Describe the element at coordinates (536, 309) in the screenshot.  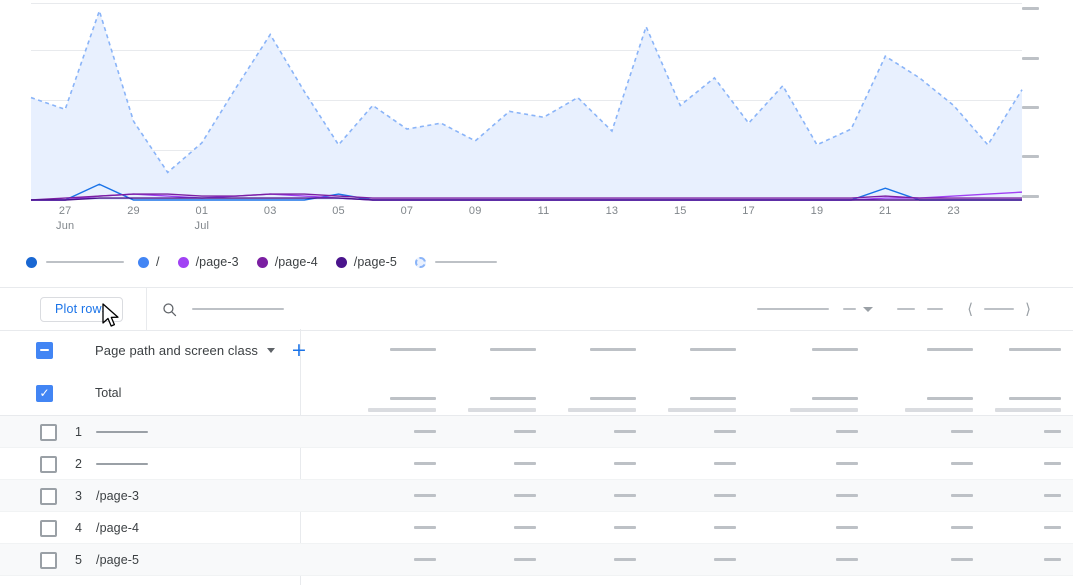
I see `table-toolbar: Plot rows ⟨ ⟩` at that location.